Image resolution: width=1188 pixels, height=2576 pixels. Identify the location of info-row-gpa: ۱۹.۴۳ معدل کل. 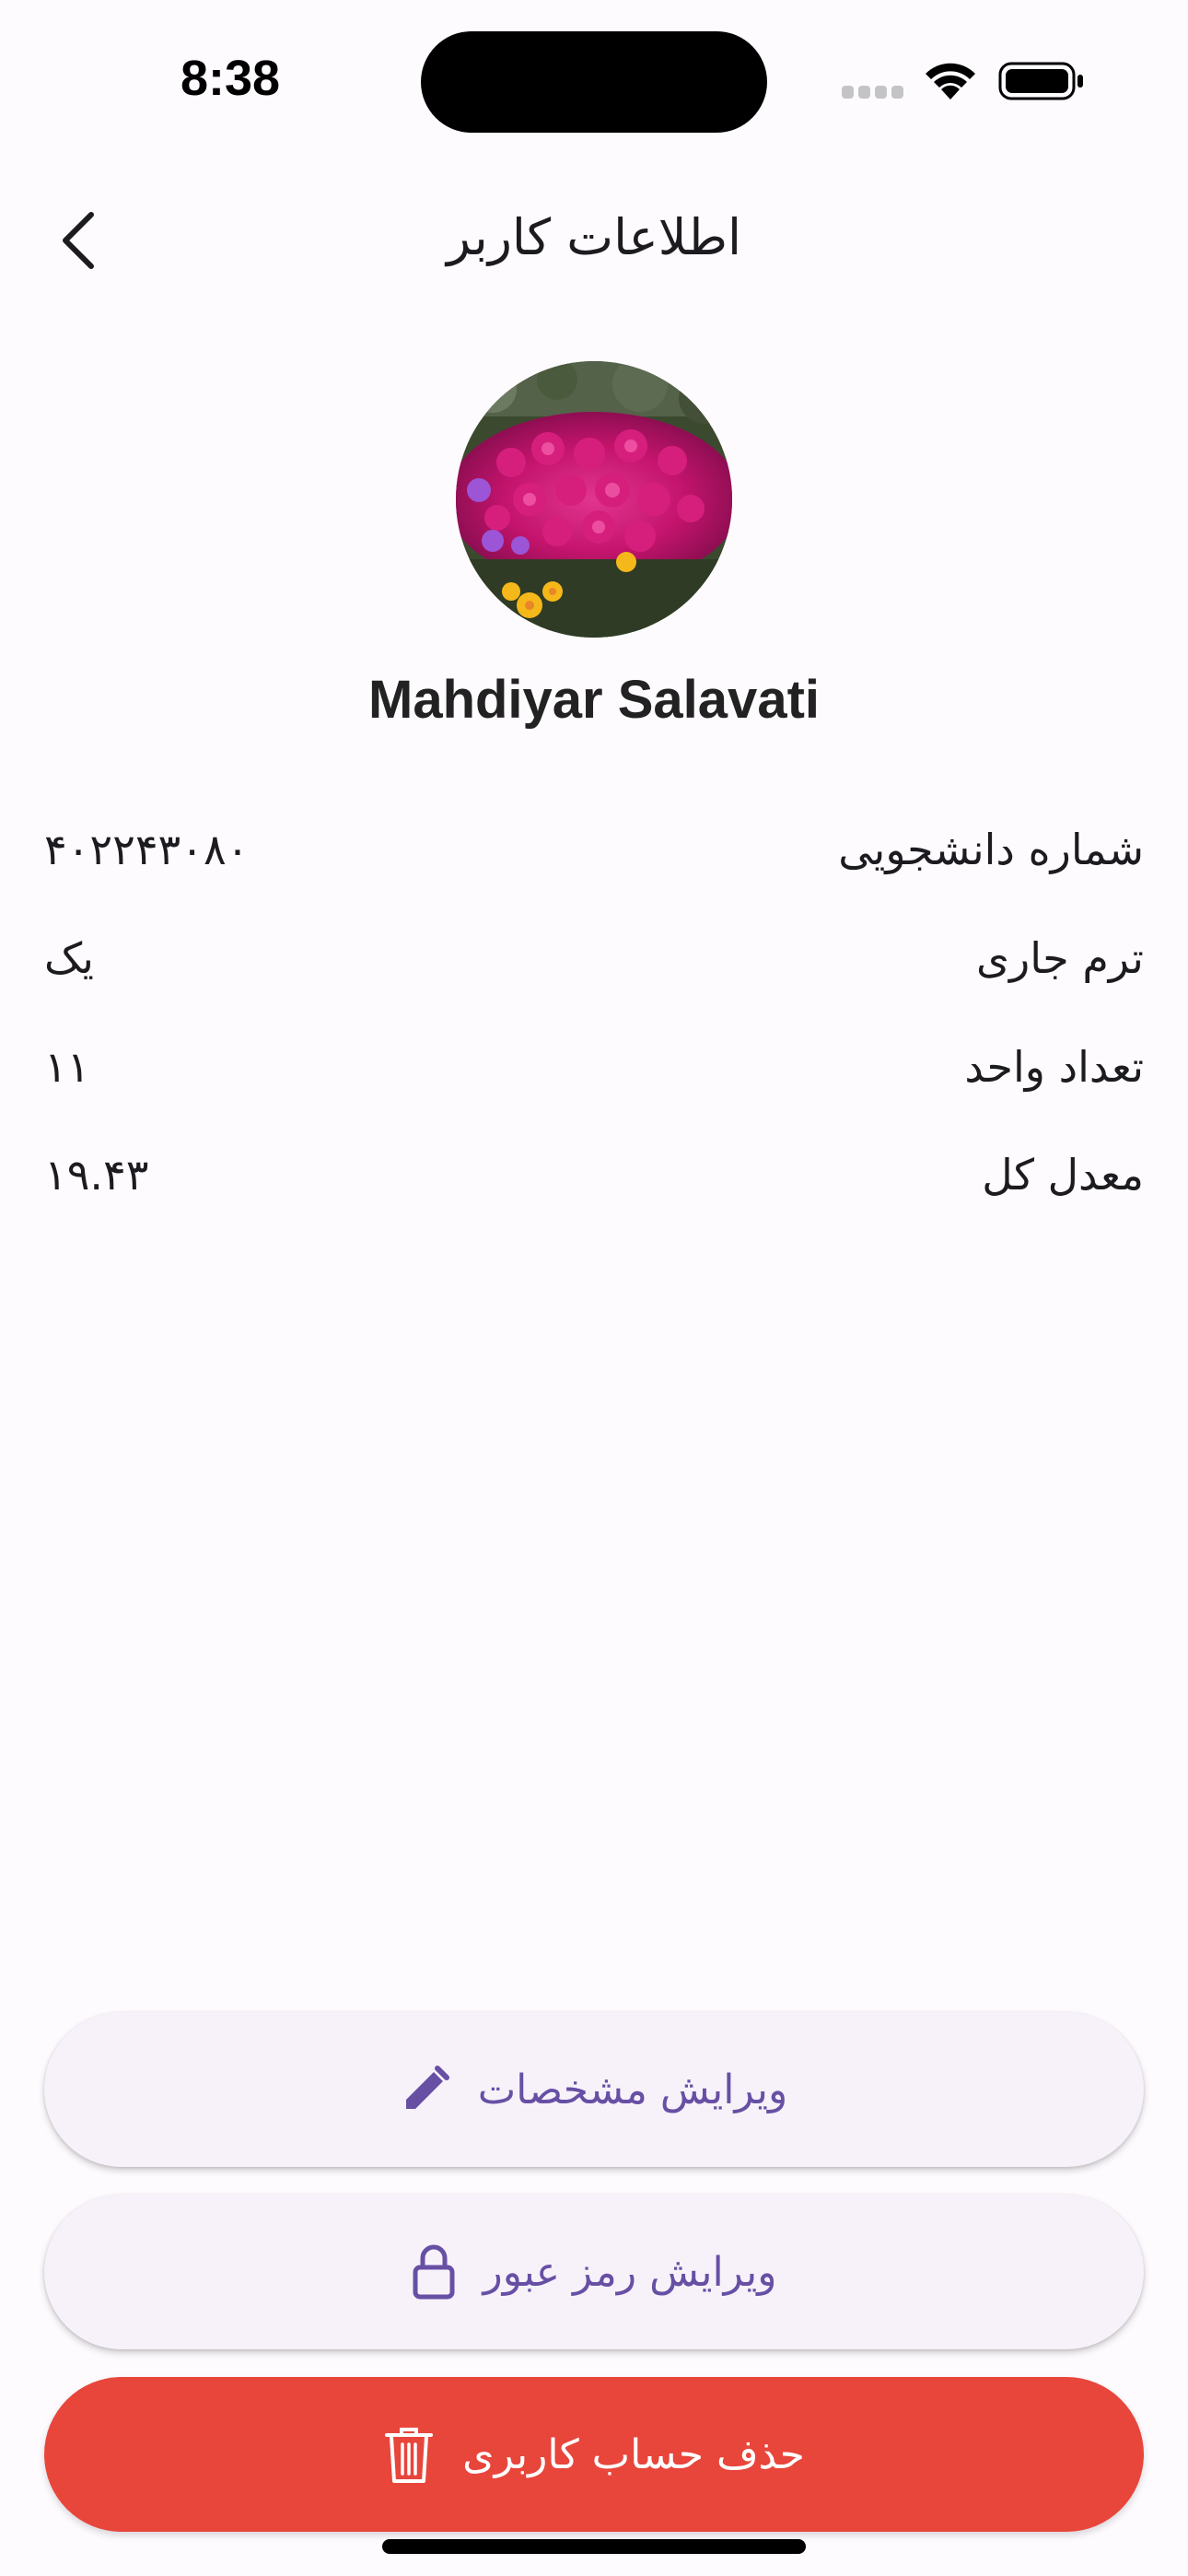
(594, 1174).